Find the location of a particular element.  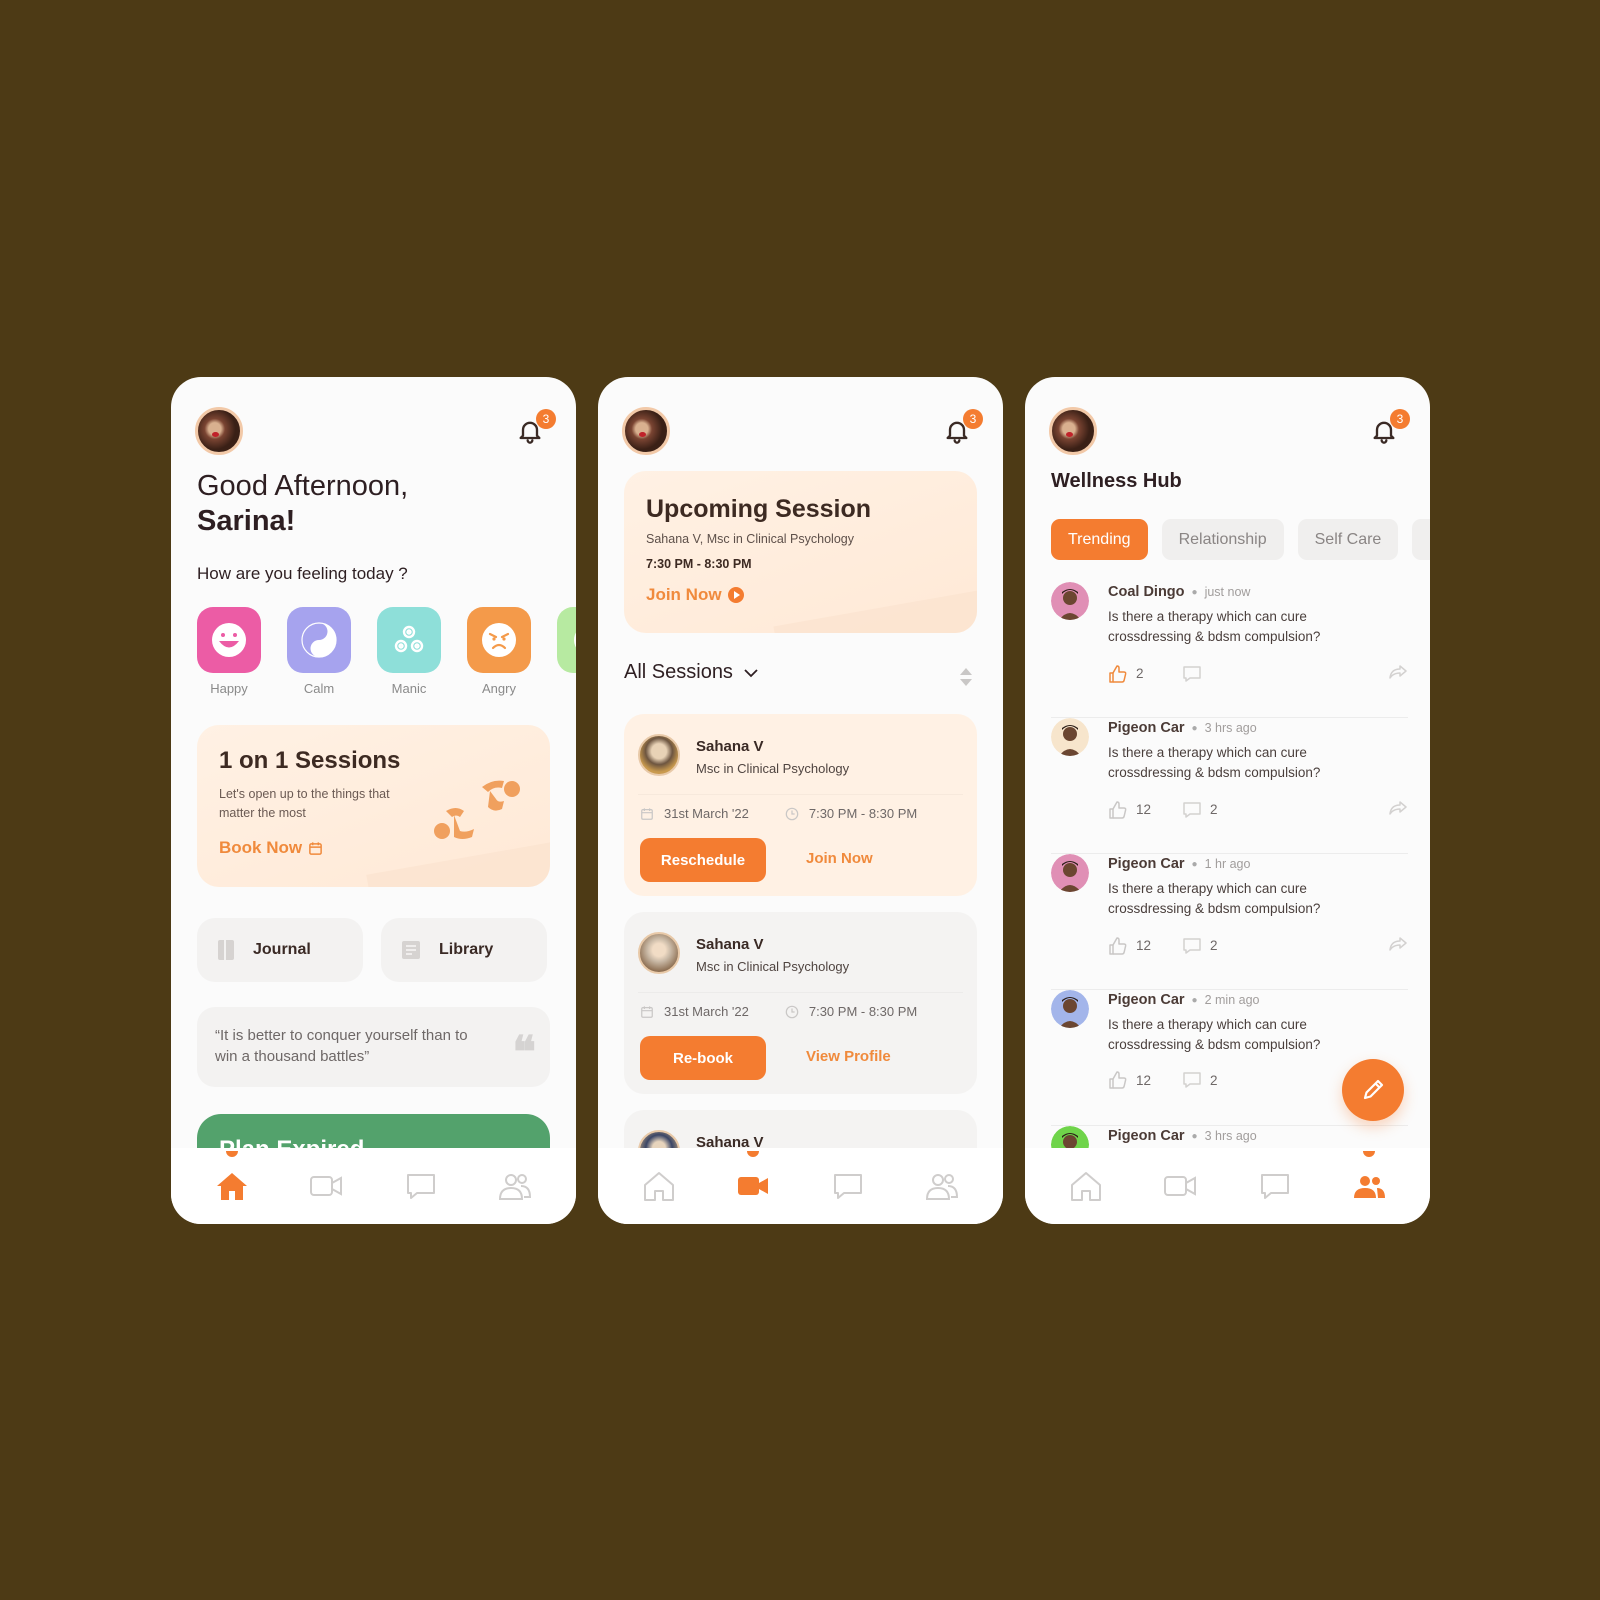

thumbs-up-icon is located at coordinates (1118, 809).